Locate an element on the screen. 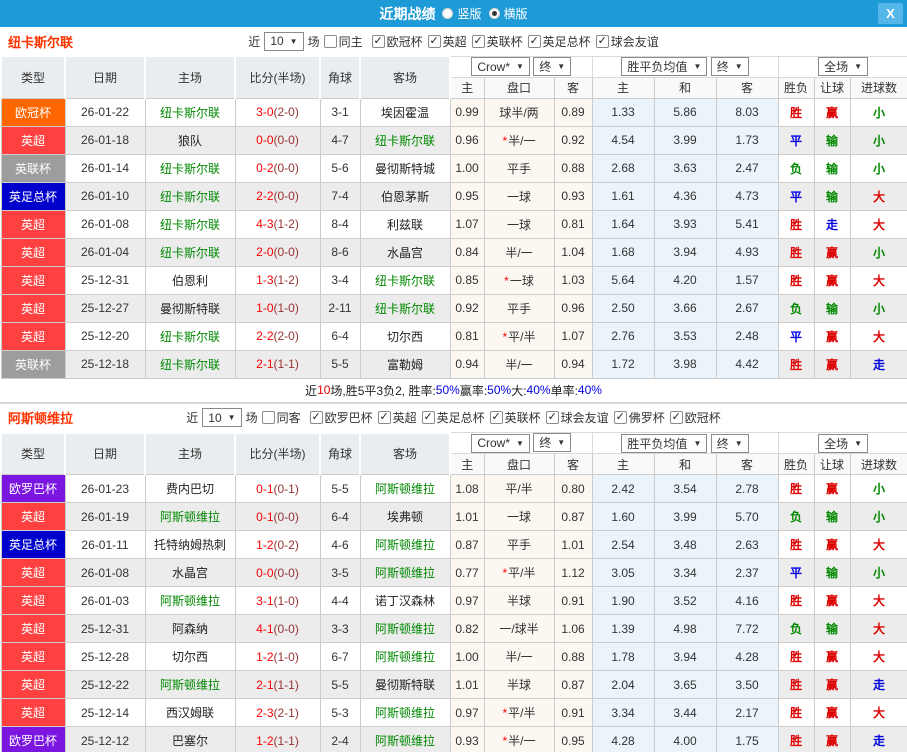 This screenshot has height=752, width=907. page-title: 近期战绩 is located at coordinates (407, 13).